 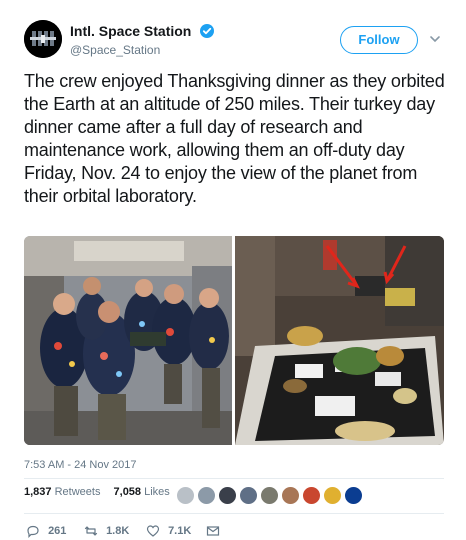 What do you see at coordinates (180, 531) in the screenshot?
I see `like-count: 7.1K` at bounding box center [180, 531].